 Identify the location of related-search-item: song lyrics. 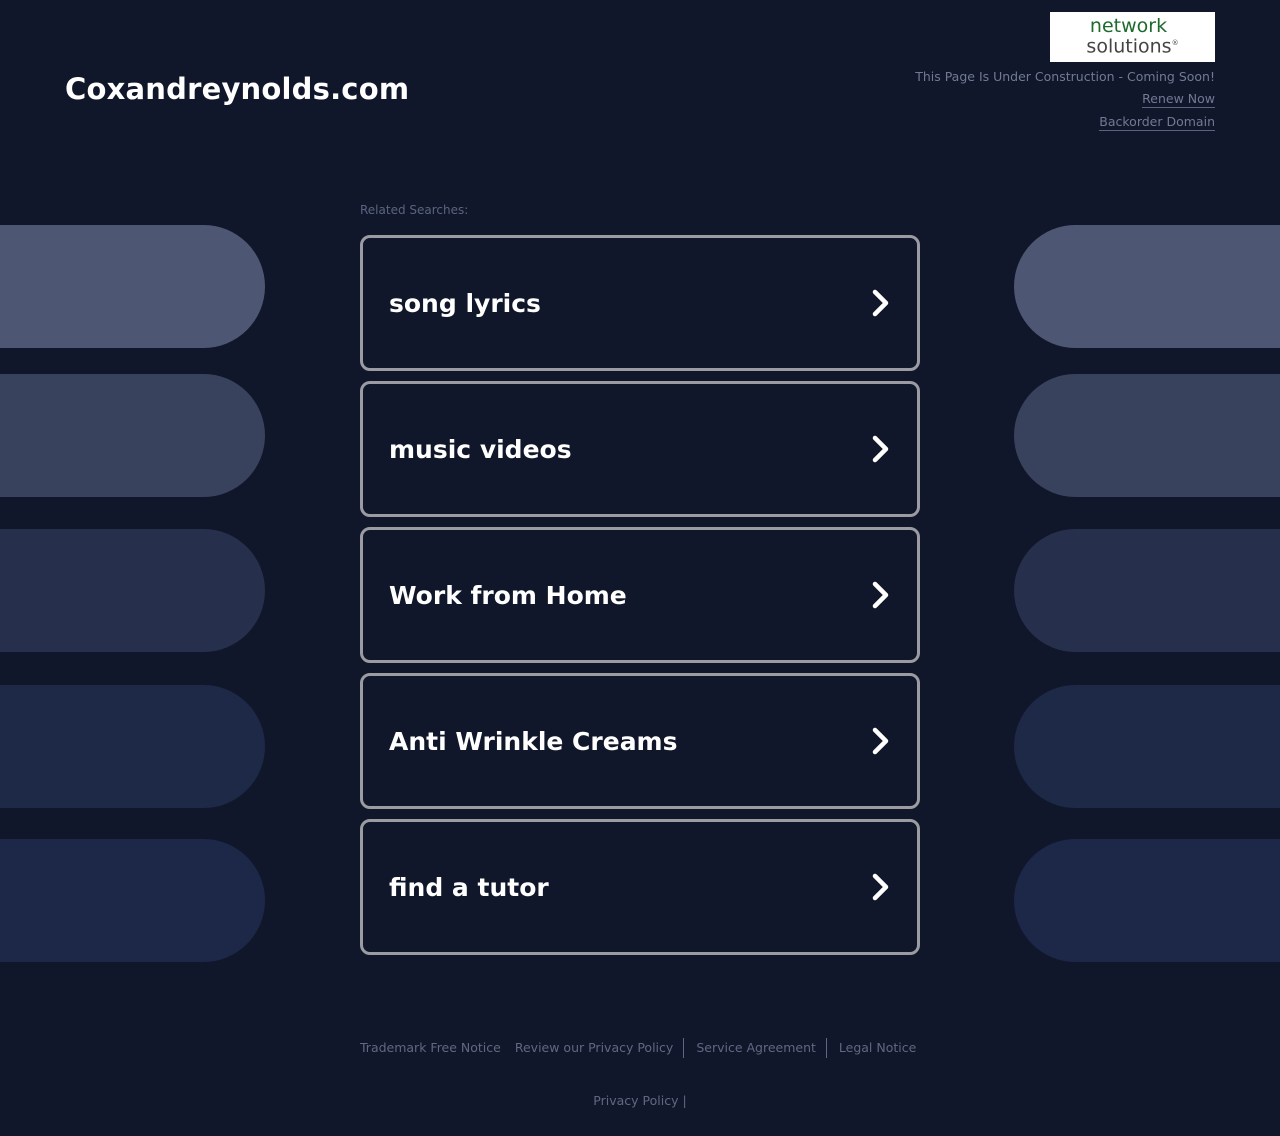
(640, 303).